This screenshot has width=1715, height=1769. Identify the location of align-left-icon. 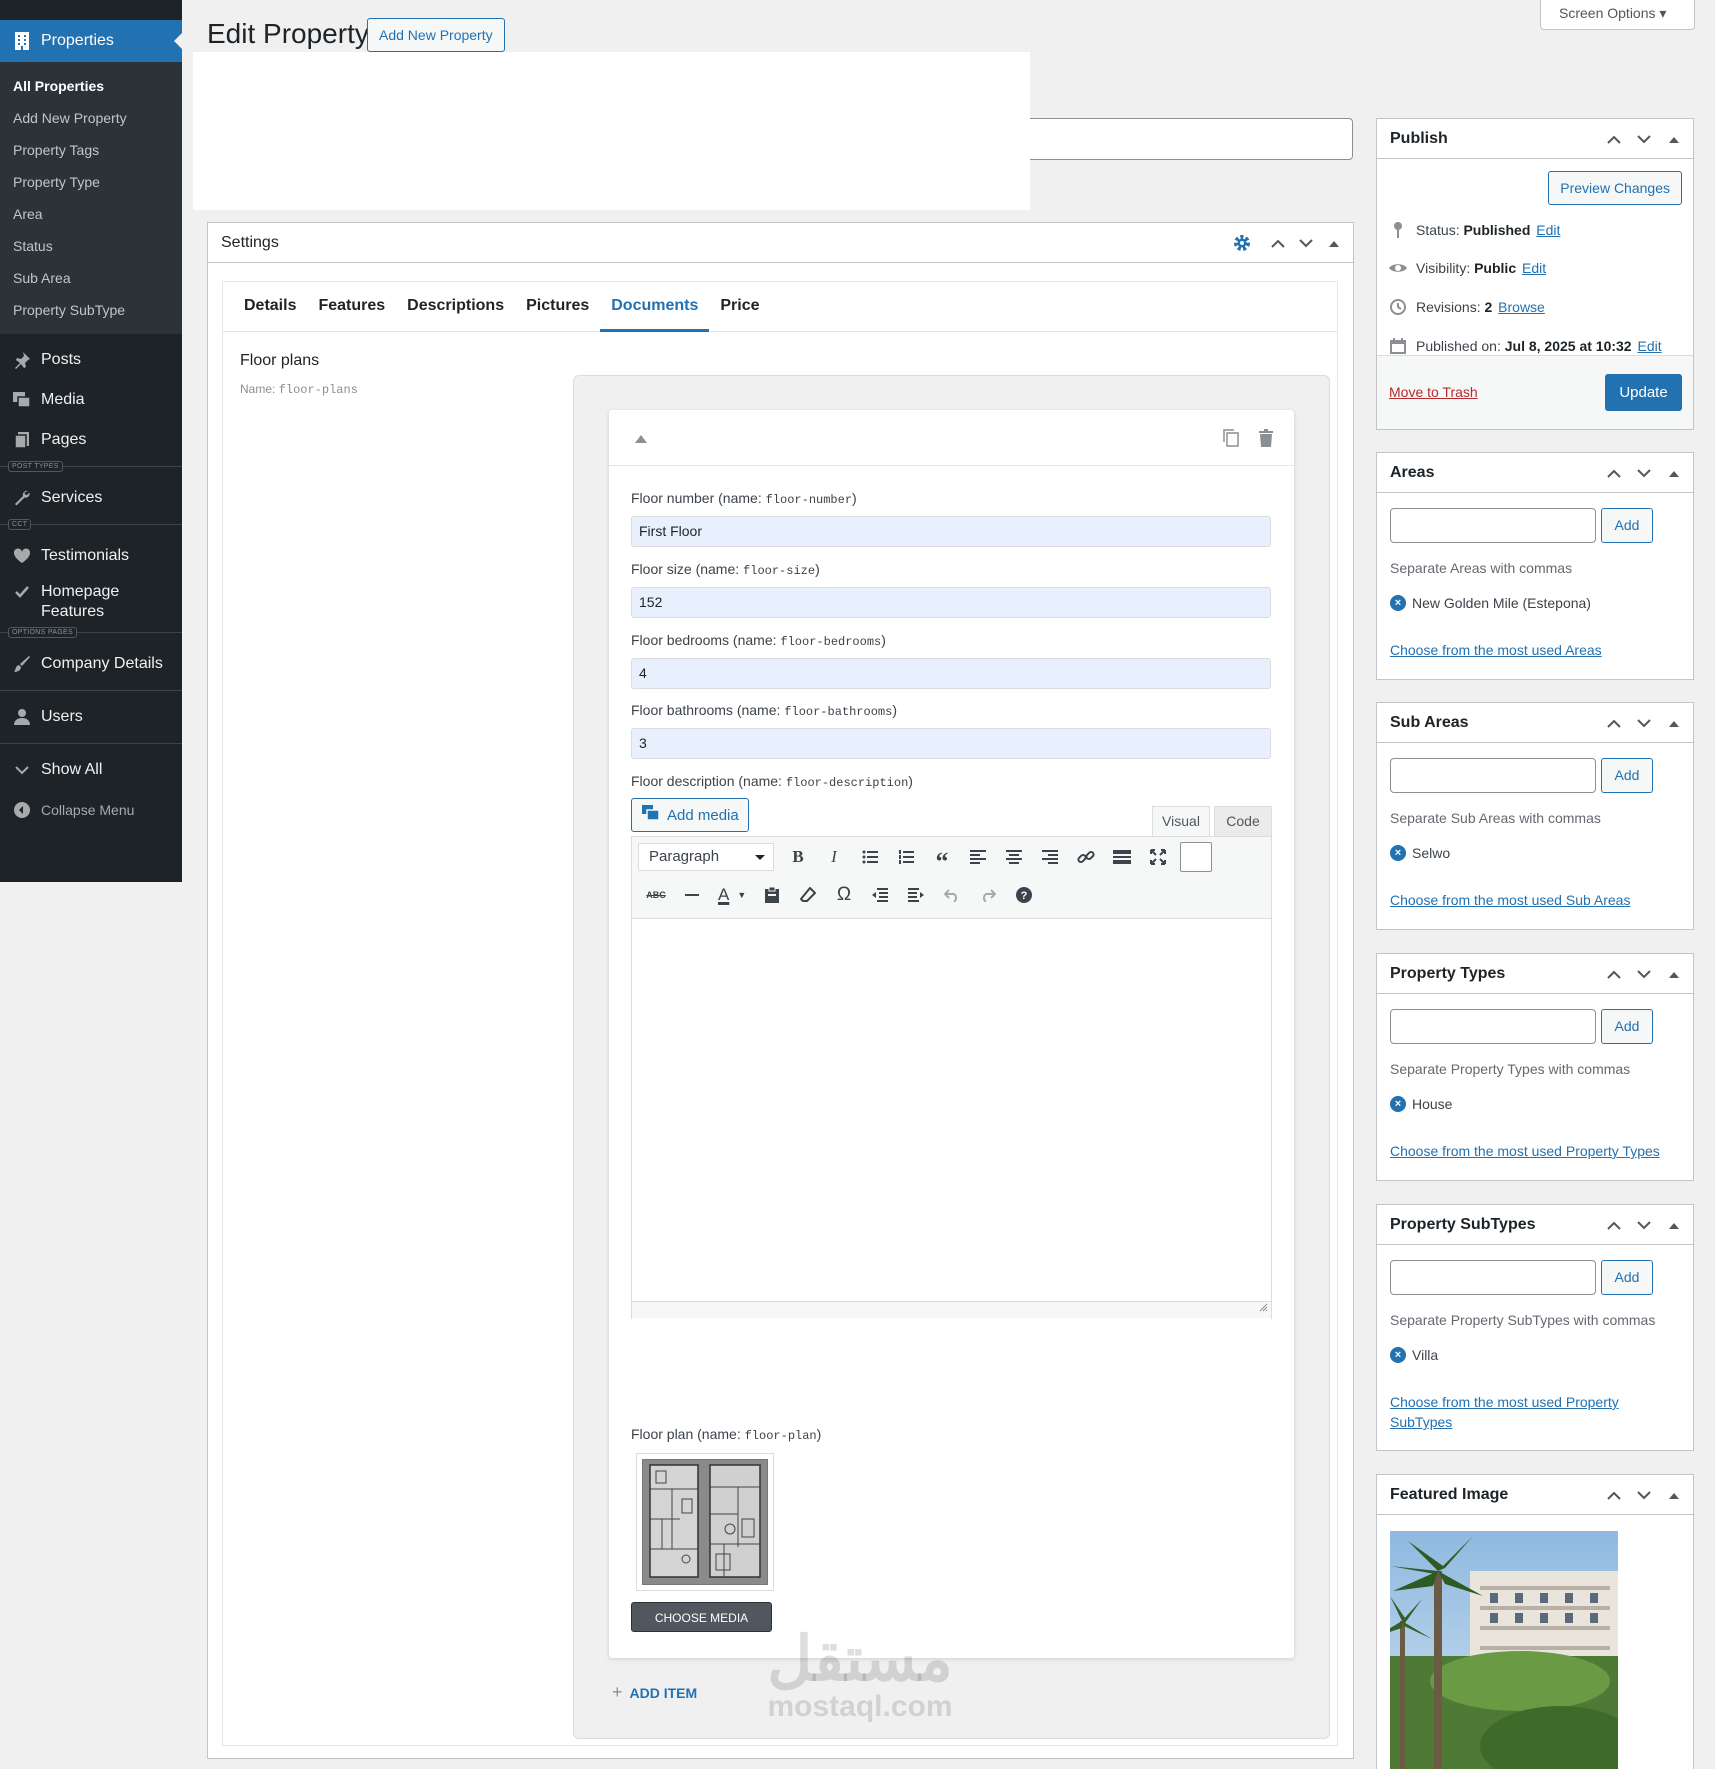
(978, 857).